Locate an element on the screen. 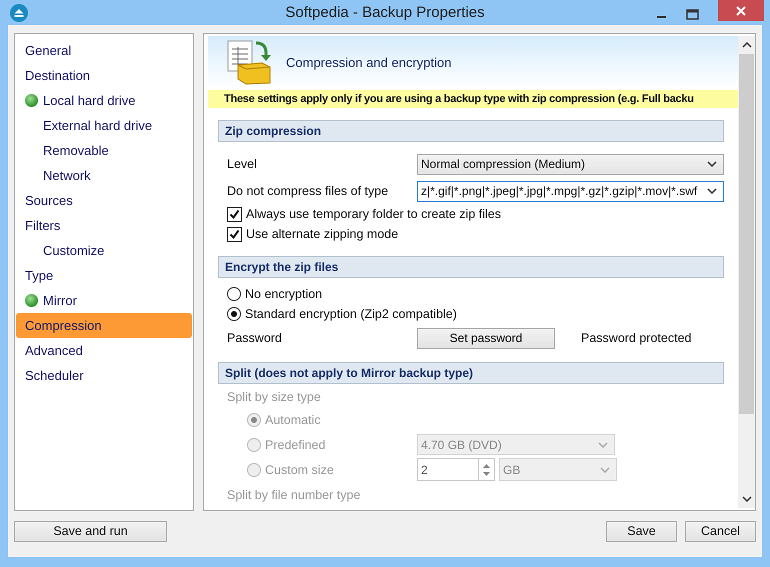  status-text: Password protected is located at coordinates (636, 338).